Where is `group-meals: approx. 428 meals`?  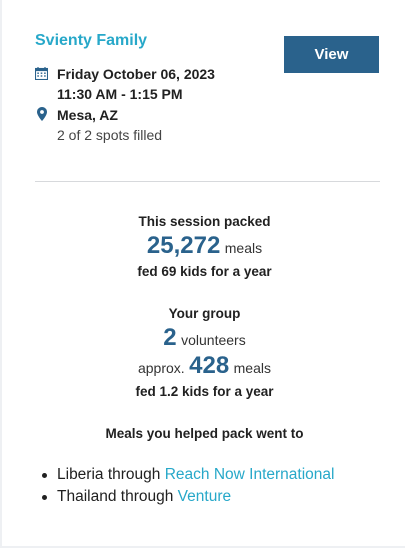
group-meals: approx. 428 meals is located at coordinates (203, 366).